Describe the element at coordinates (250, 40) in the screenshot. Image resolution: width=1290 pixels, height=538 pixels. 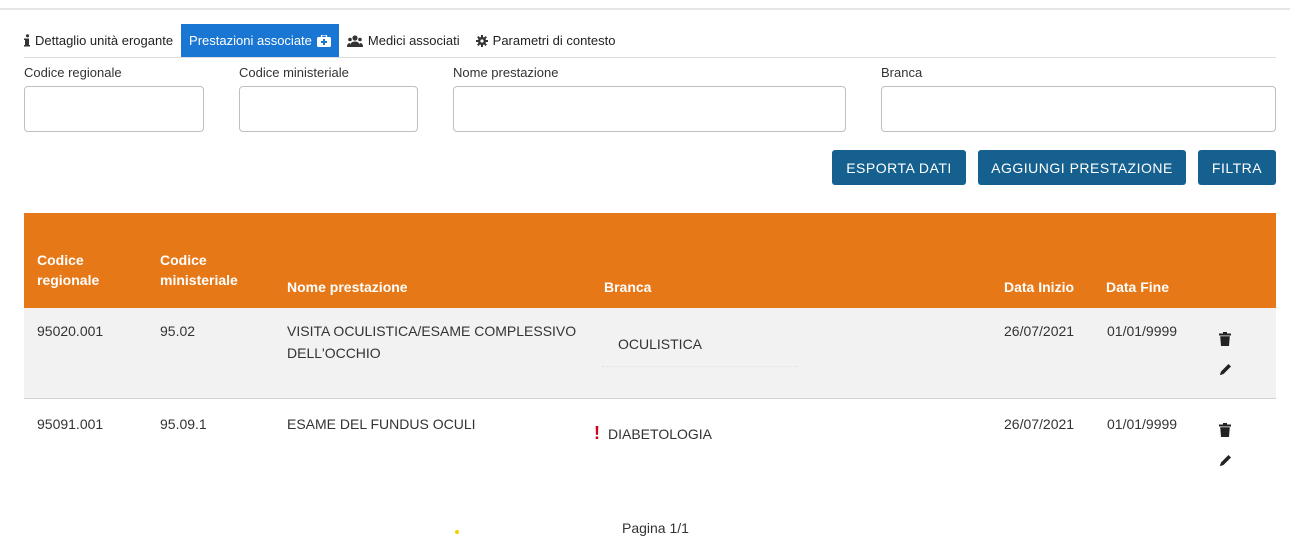
I see `tab-label: Prestazioni associate` at that location.